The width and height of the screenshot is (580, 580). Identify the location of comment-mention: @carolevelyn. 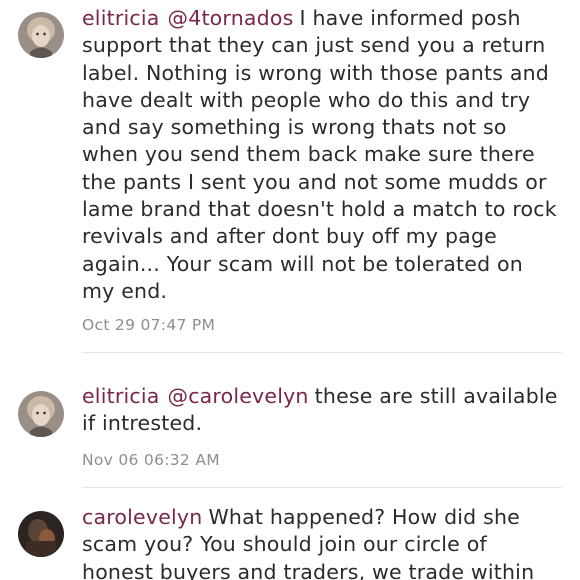
(238, 396).